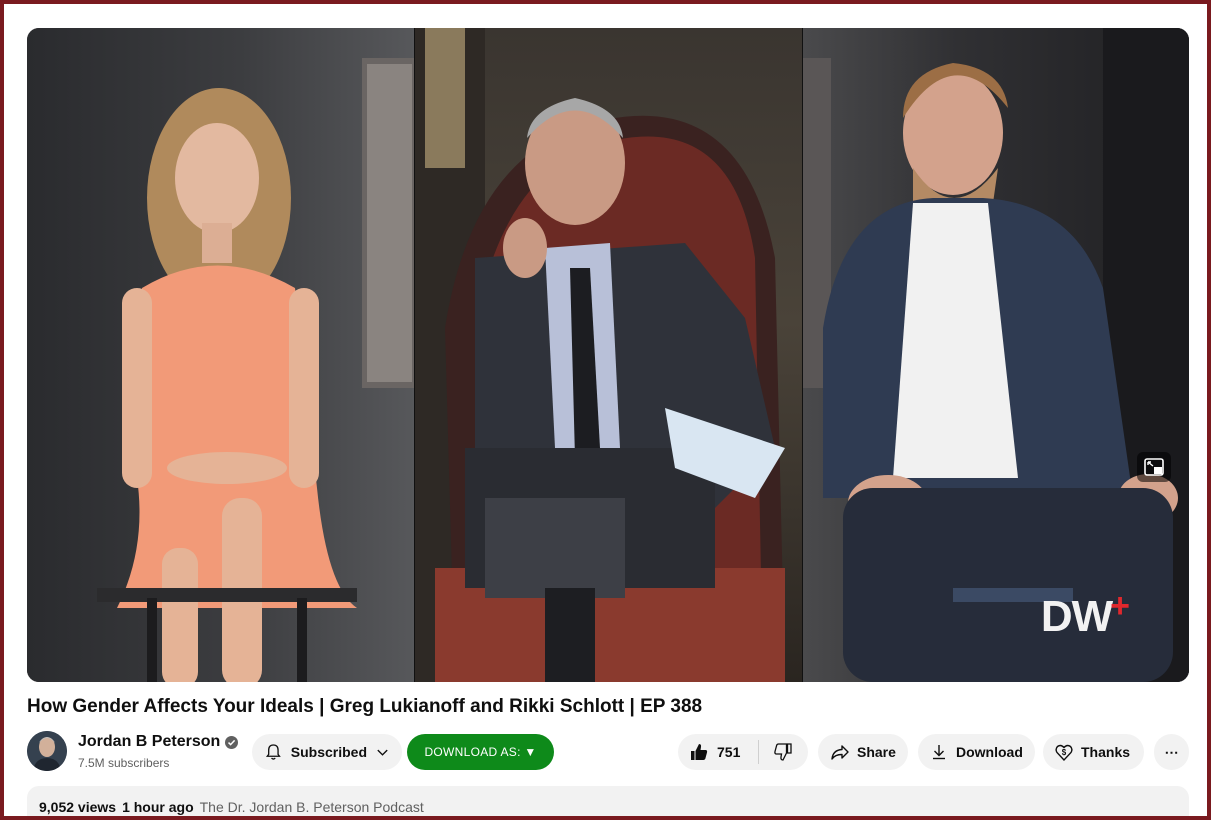  I want to click on view-count: 9,052 views, so click(78, 807).